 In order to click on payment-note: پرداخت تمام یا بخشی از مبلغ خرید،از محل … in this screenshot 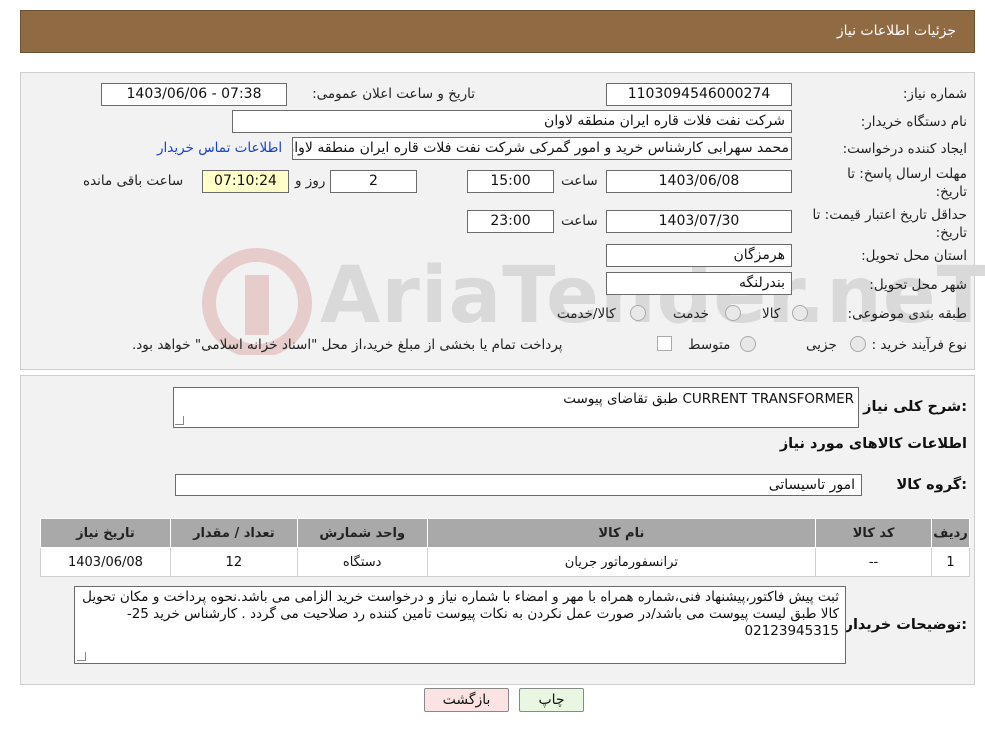, I will do `click(347, 345)`.